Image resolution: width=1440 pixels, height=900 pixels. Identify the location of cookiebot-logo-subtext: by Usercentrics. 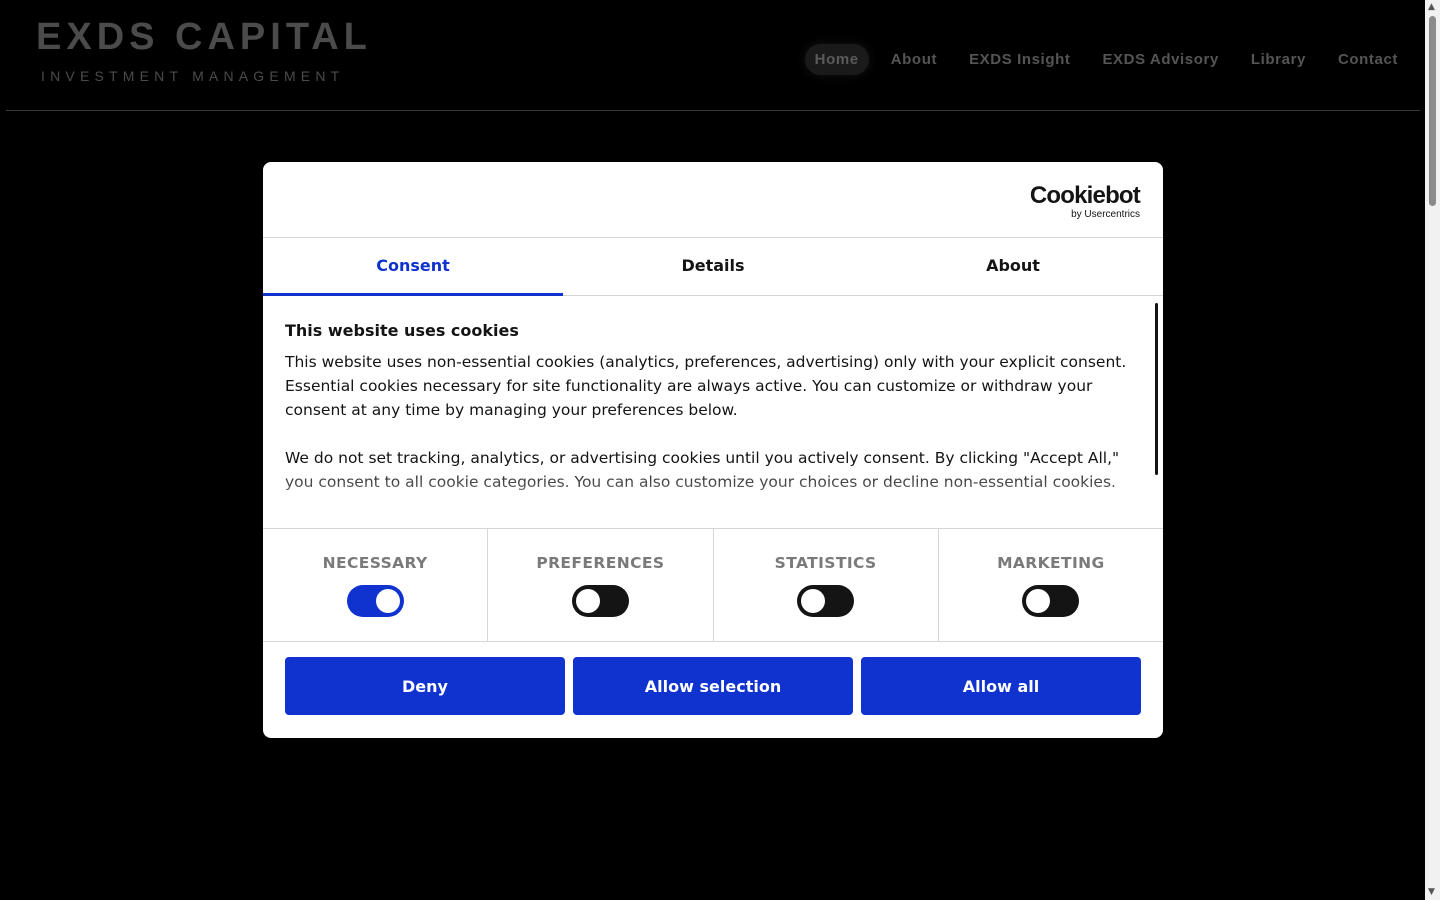
(1105, 214).